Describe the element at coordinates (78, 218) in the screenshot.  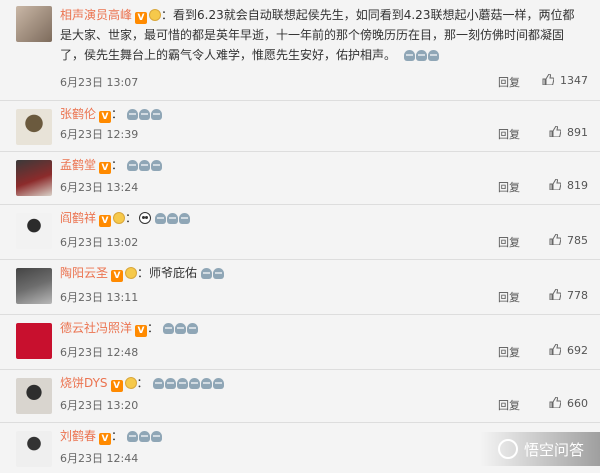
I see `user-name: 阎鹤祥` at that location.